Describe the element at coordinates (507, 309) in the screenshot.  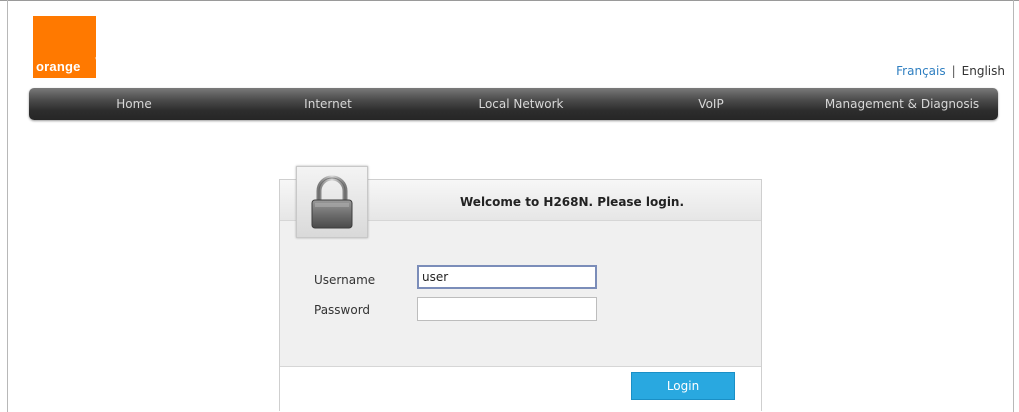
I see `password-input` at that location.